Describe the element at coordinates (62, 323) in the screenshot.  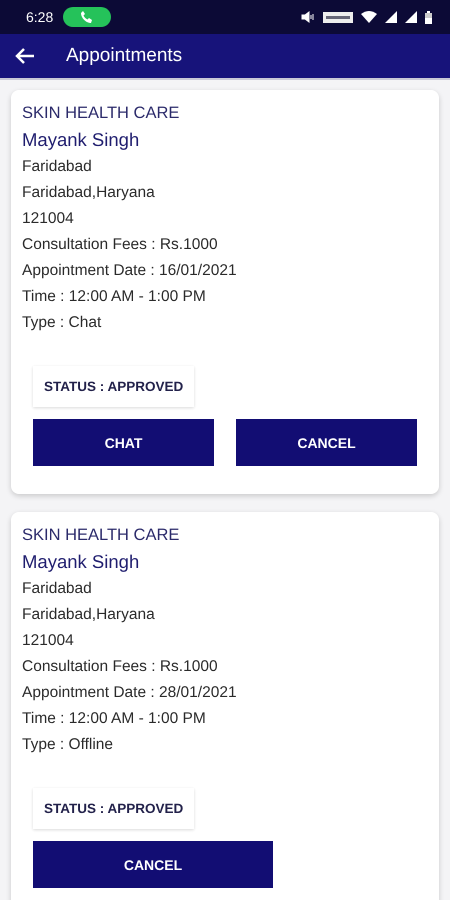
I see `detail-line: Type : Chat` at that location.